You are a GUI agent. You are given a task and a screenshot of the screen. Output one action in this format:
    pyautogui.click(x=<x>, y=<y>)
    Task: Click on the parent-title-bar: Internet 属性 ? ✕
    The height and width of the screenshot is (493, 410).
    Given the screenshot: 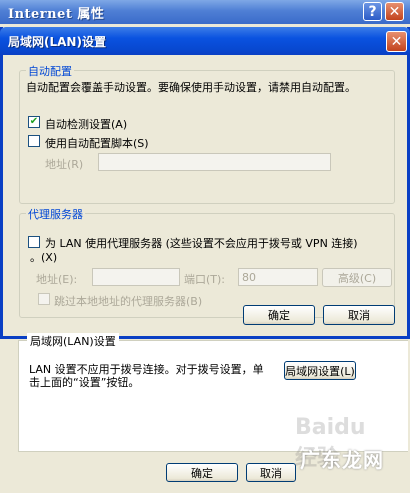 What is the action you would take?
    pyautogui.click(x=205, y=12)
    